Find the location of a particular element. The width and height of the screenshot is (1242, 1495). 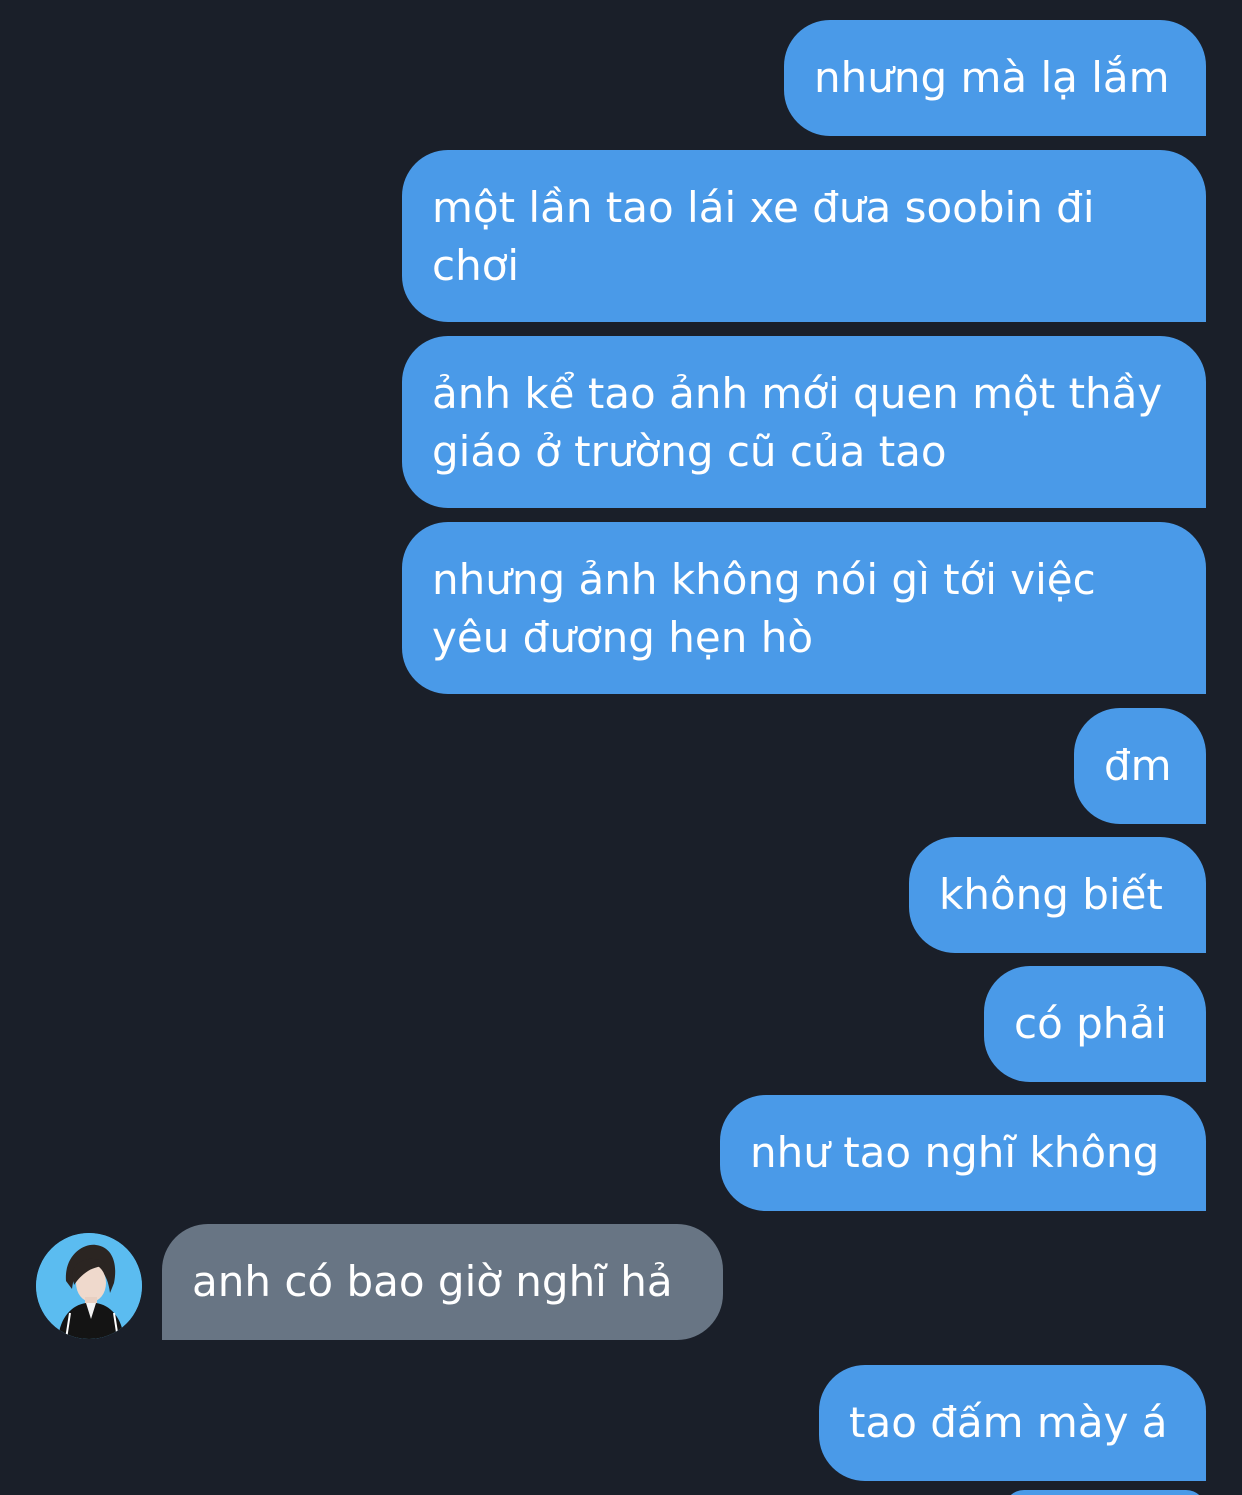

message-bubble-sent-partial is located at coordinates (1105, 1492).